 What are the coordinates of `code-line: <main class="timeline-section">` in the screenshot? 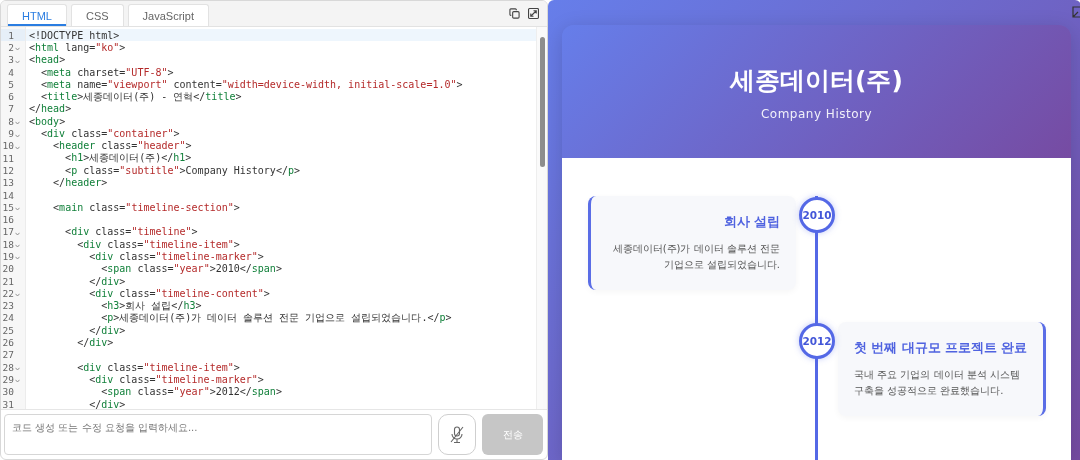 It's located at (146, 207).